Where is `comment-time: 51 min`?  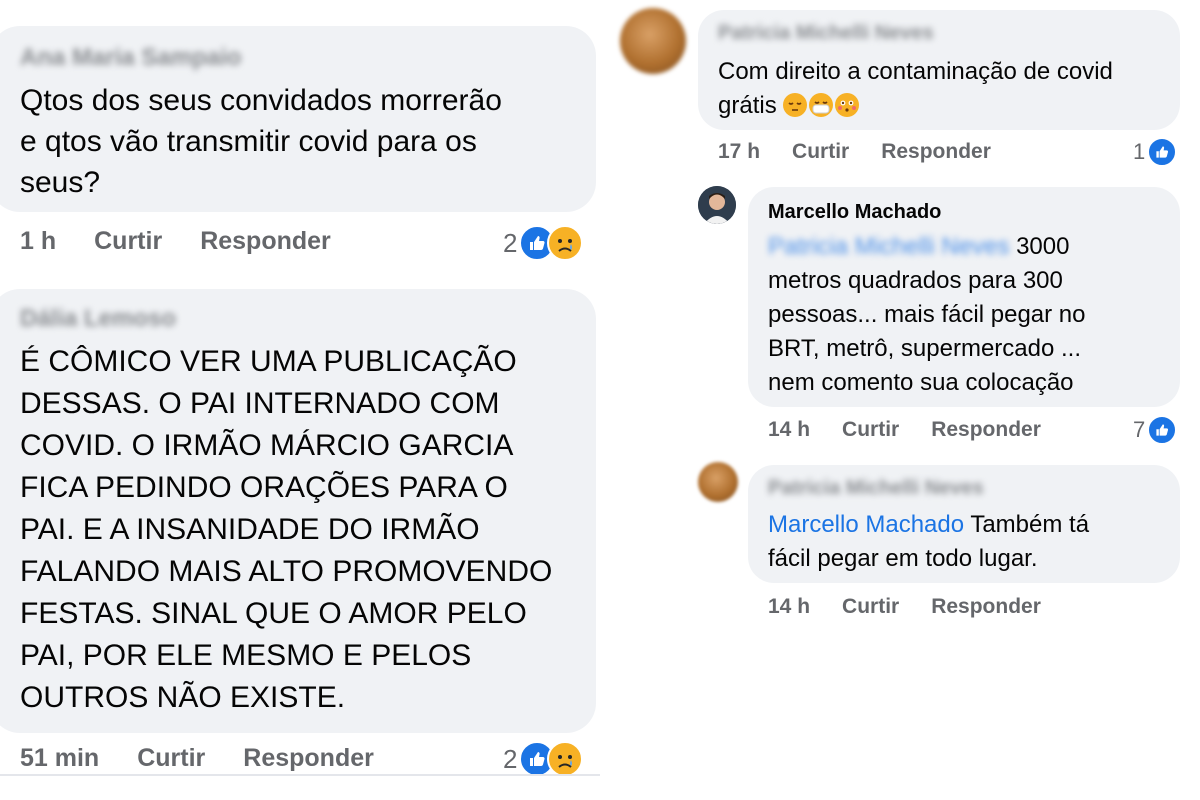 comment-time: 51 min is located at coordinates (59, 758).